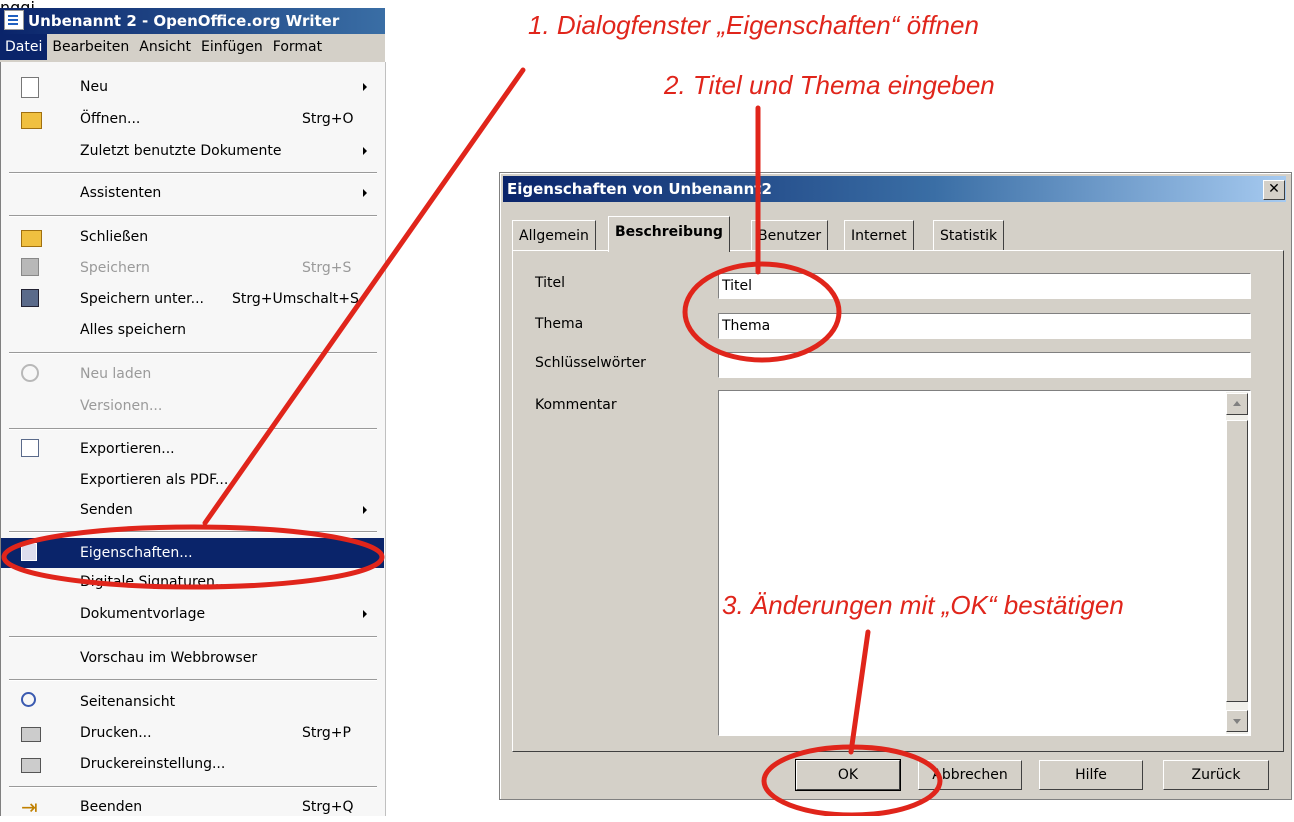 This screenshot has width=1294, height=822. What do you see at coordinates (669, 234) in the screenshot?
I see `tab-beschreibung: Beschreibung` at bounding box center [669, 234].